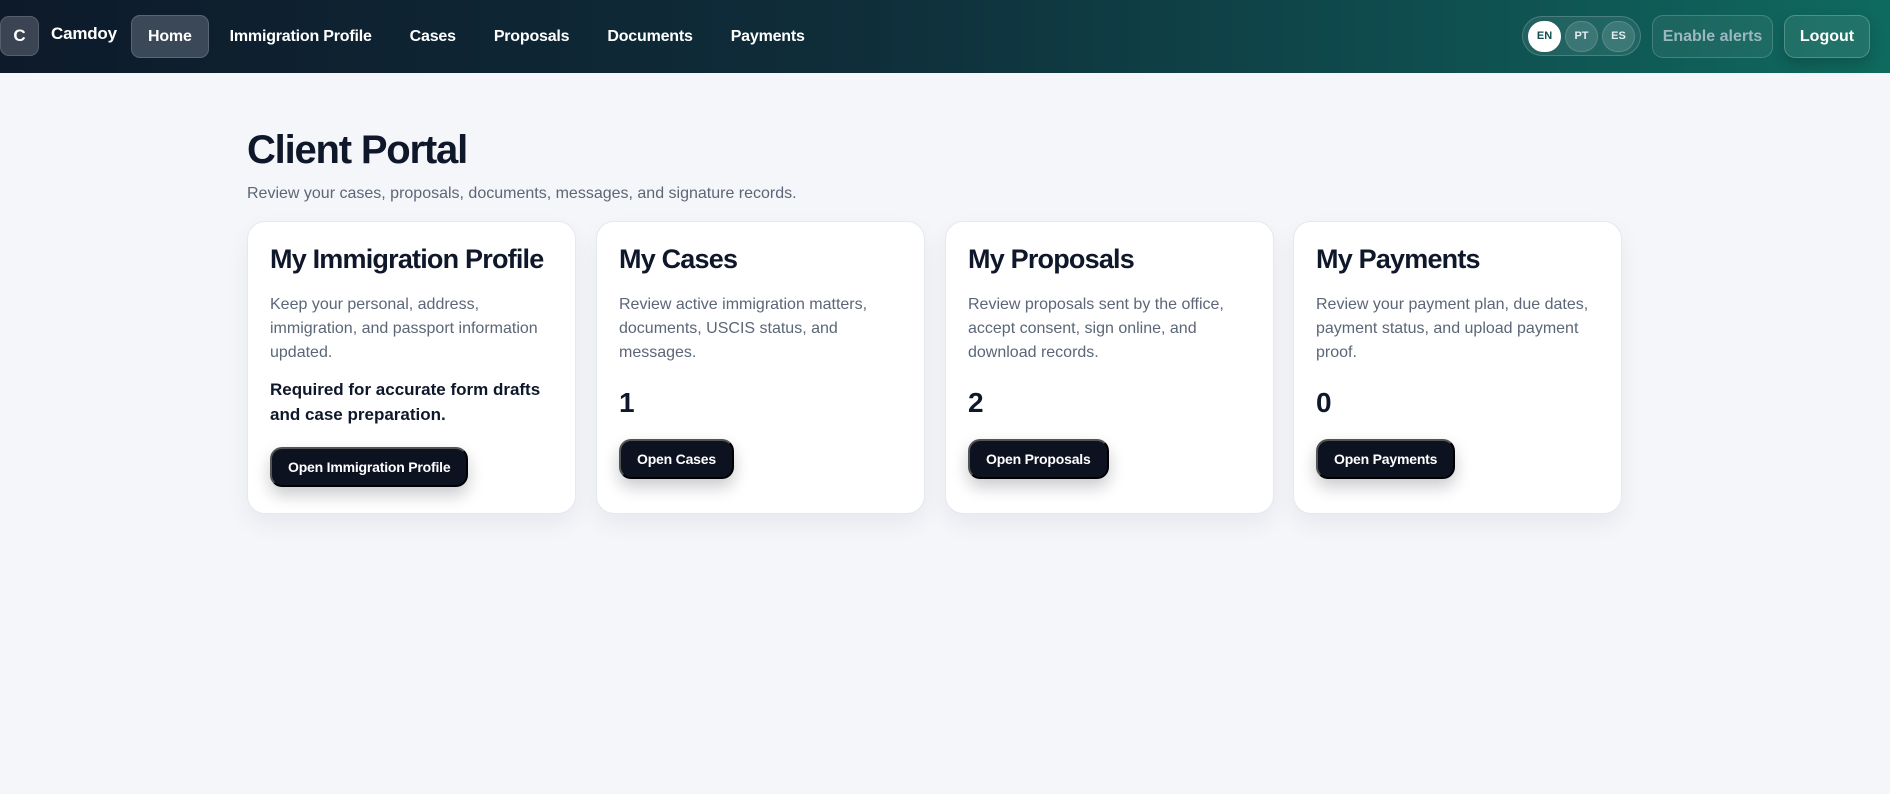 The image size is (1890, 794). I want to click on open-cases-button: Open Cases, so click(676, 459).